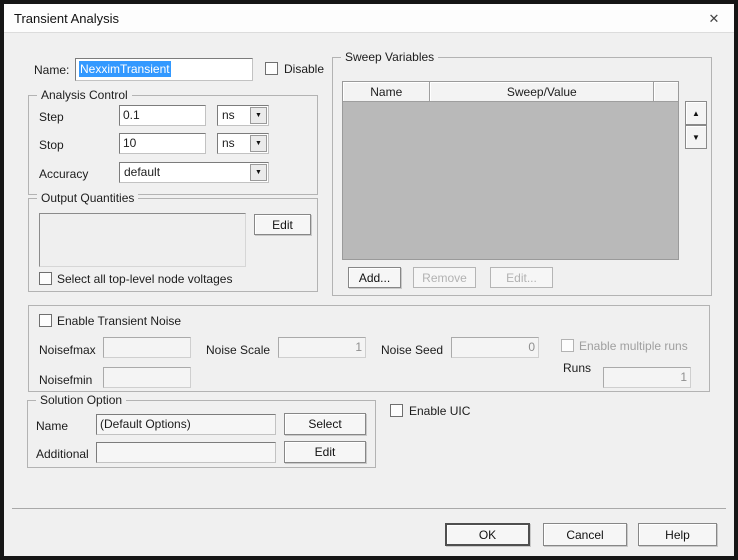  I want to click on noise-scale-label: Noise Scale, so click(238, 350).